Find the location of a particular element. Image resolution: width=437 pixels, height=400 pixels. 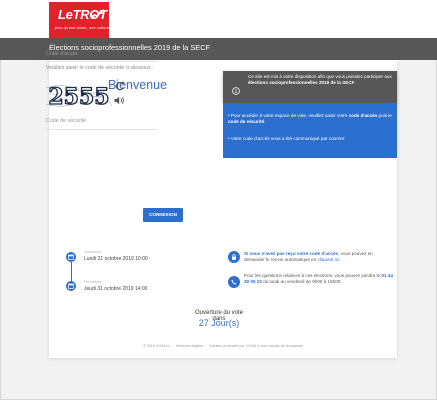

lost-code-post: . is located at coordinates (340, 260).